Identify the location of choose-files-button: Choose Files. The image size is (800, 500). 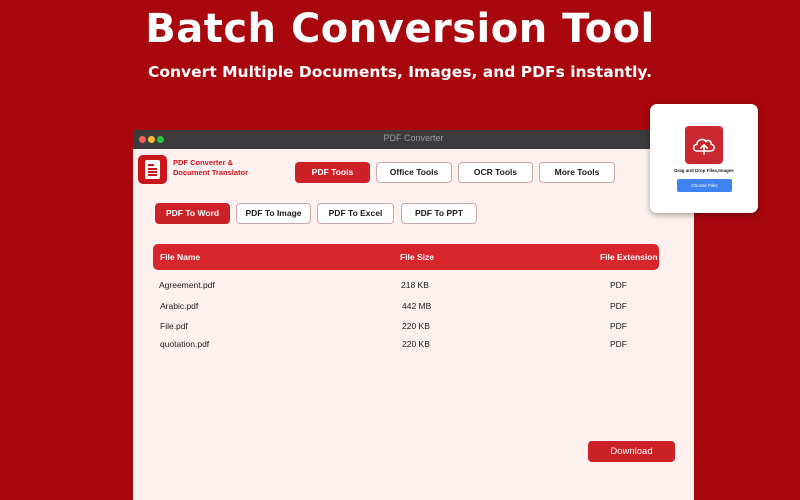
(704, 185).